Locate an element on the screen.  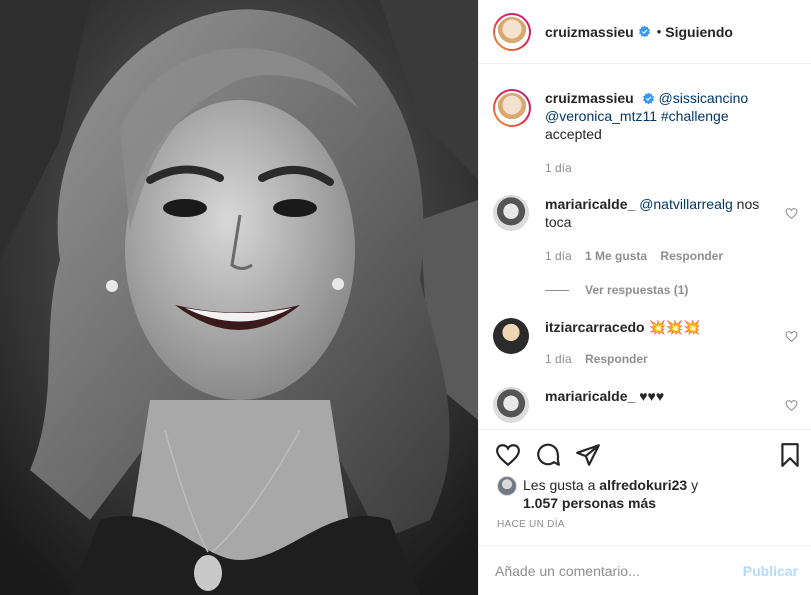
likes-count: 1.057 personas más is located at coordinates (589, 503).